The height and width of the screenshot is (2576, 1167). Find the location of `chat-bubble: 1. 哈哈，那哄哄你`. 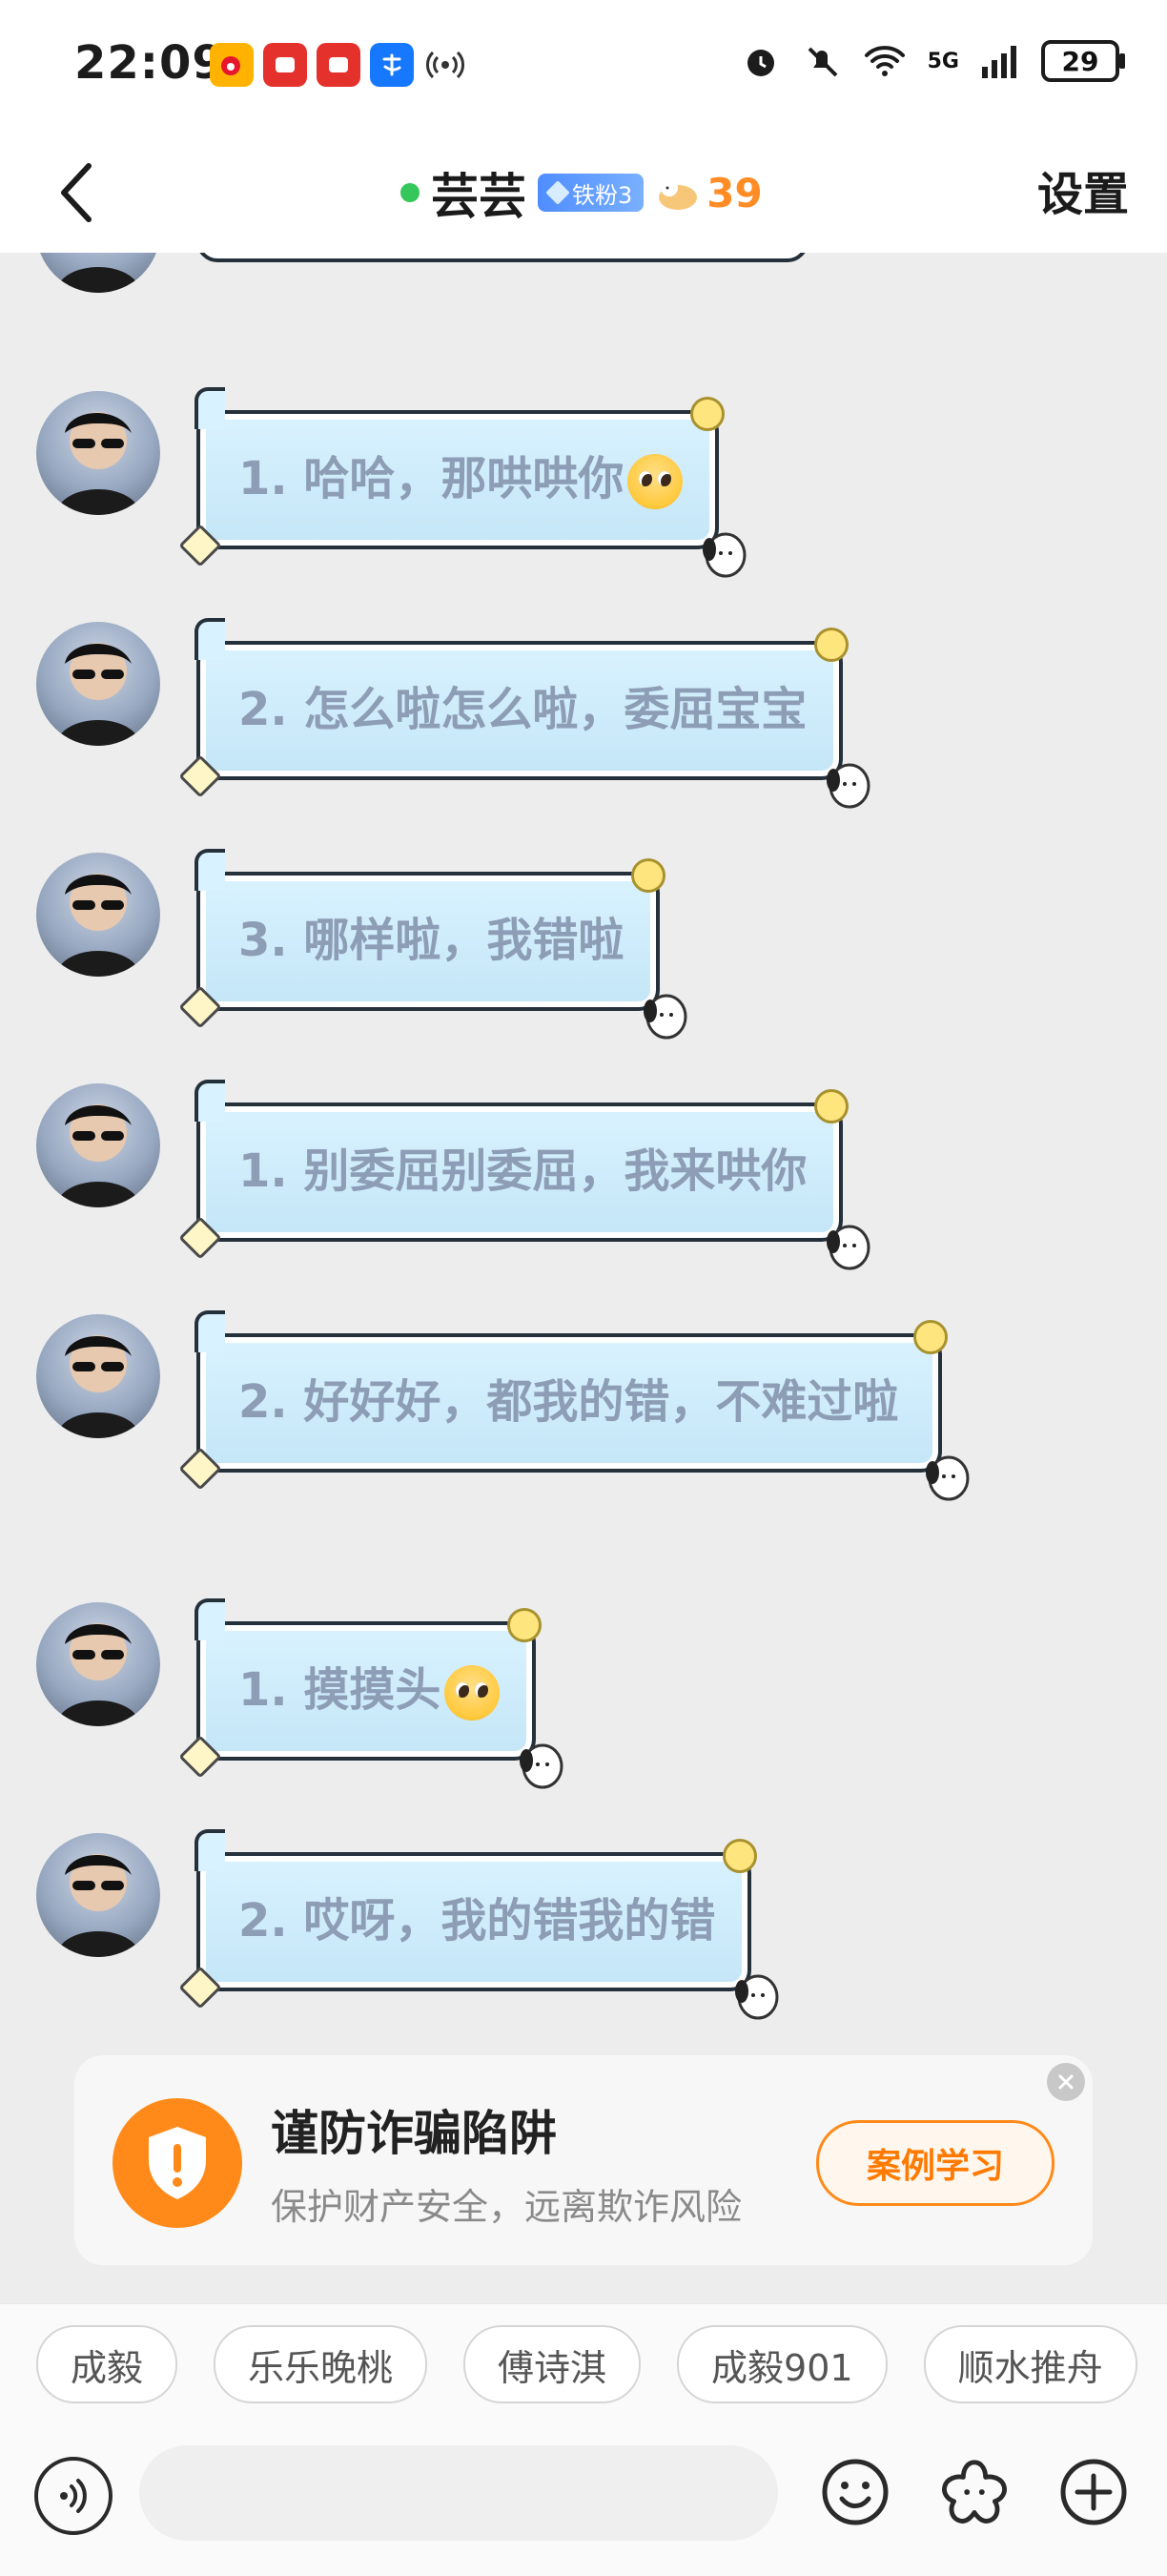

chat-bubble: 1. 哈哈，那哄哄你 is located at coordinates (462, 482).